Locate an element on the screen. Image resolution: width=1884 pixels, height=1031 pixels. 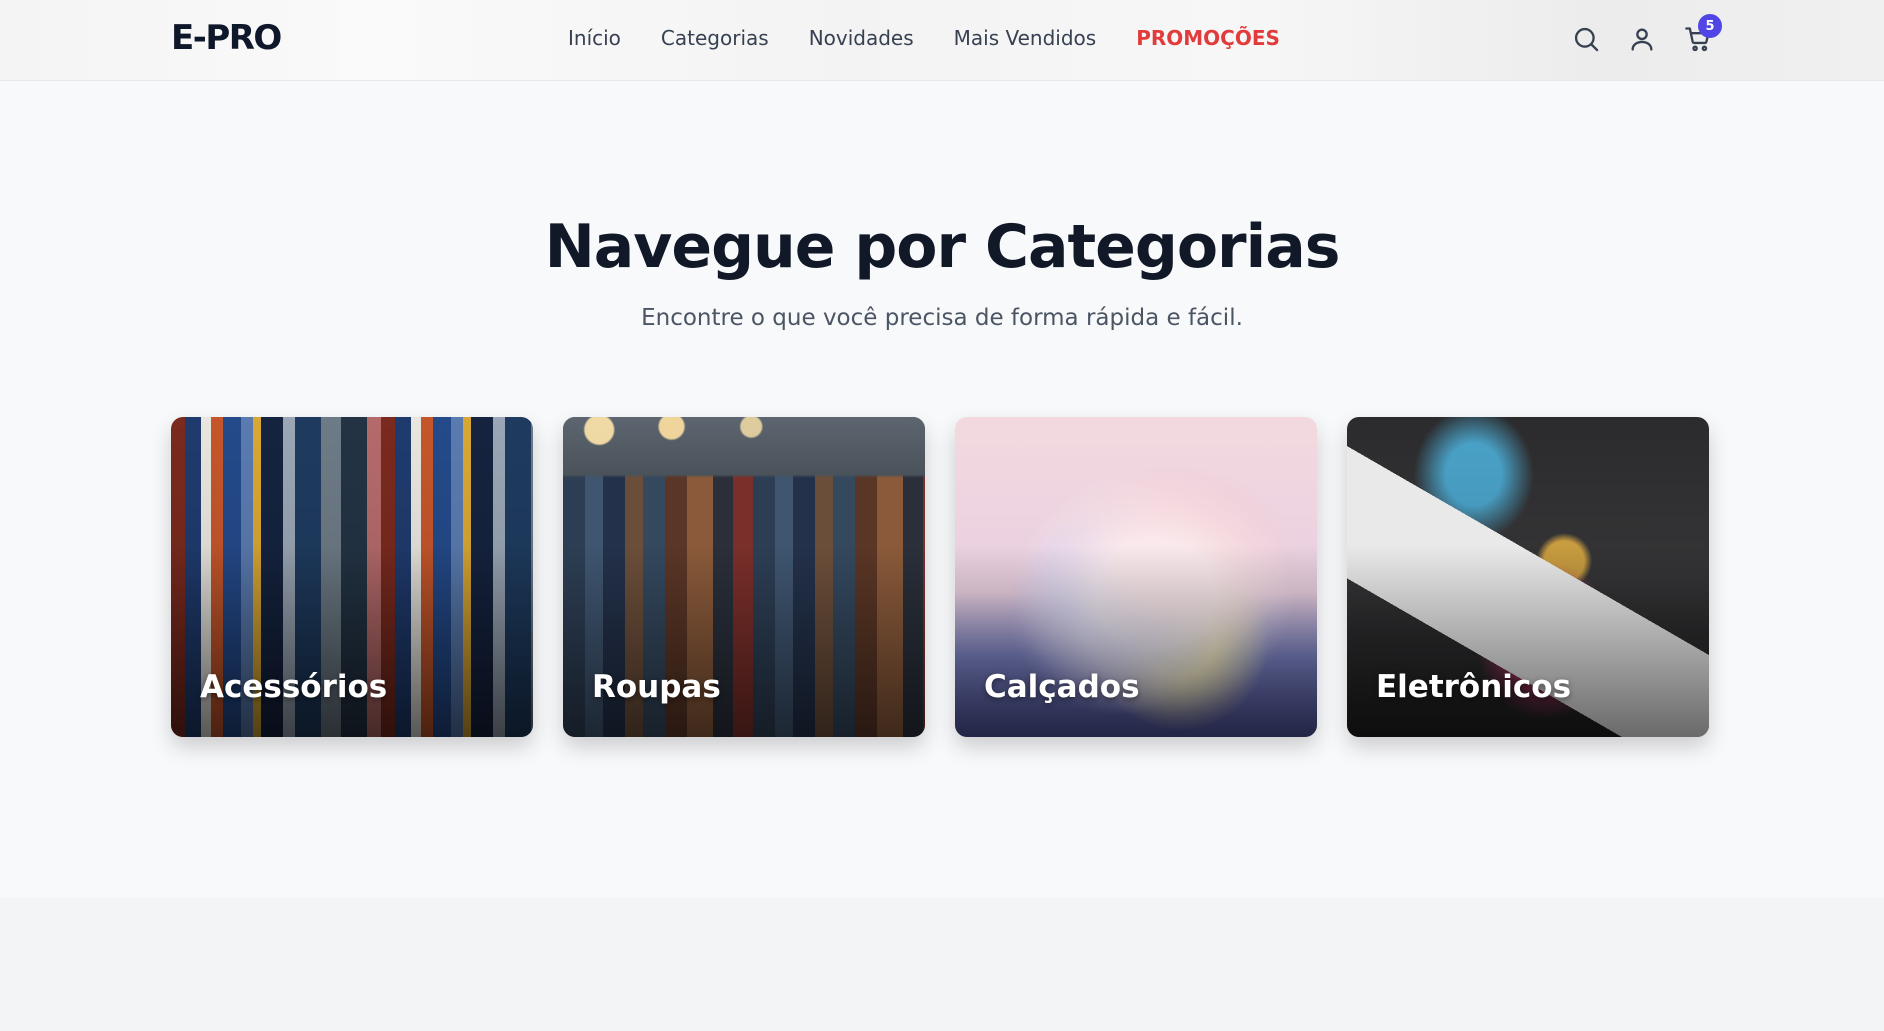
cart-count-badge: 5 is located at coordinates (1710, 26).